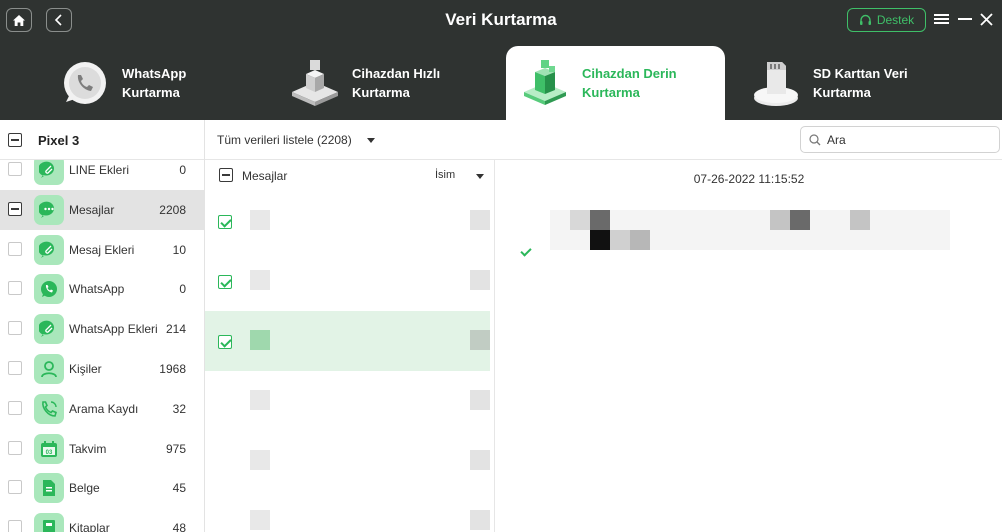  Describe the element at coordinates (15, 140) in the screenshot. I see `device-select-all-checkbox` at that location.